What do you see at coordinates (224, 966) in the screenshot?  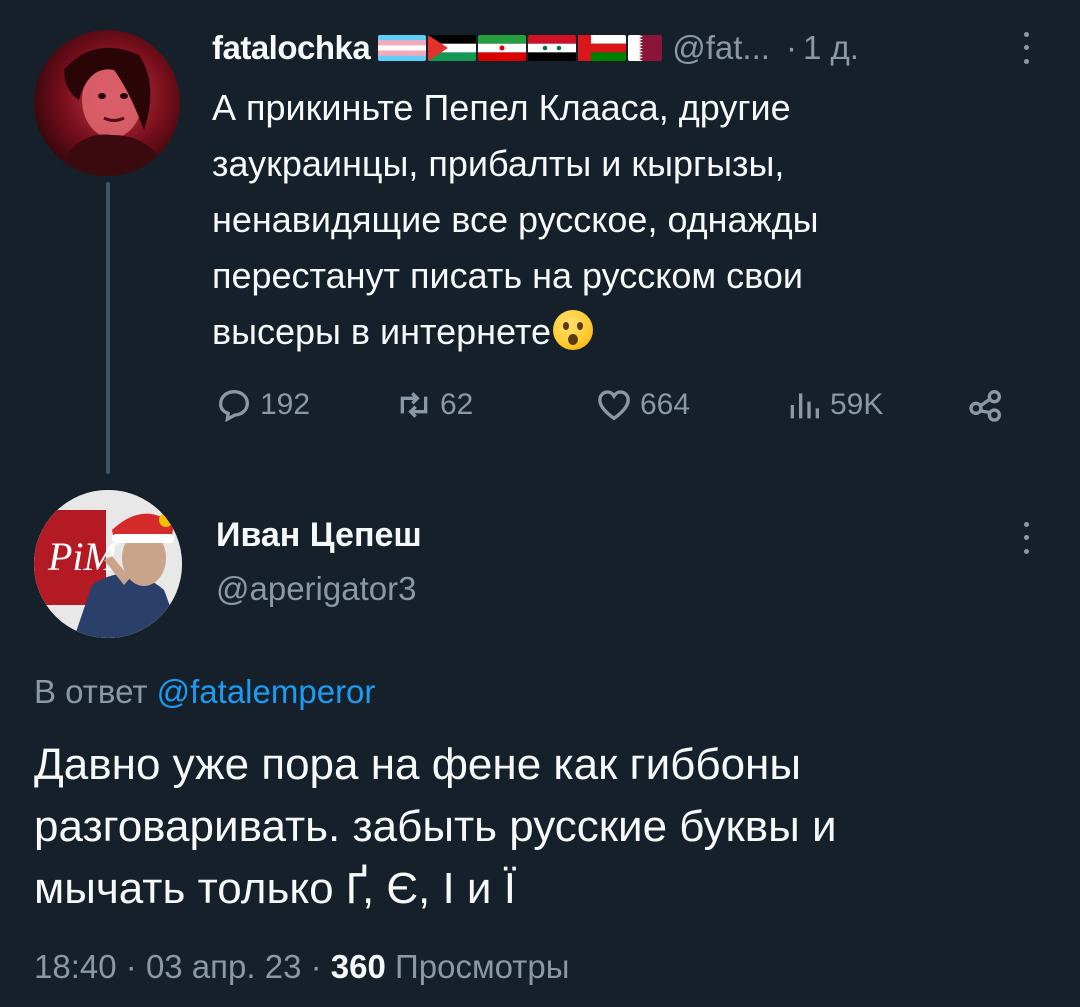 I see `date: 03 апр. 23` at bounding box center [224, 966].